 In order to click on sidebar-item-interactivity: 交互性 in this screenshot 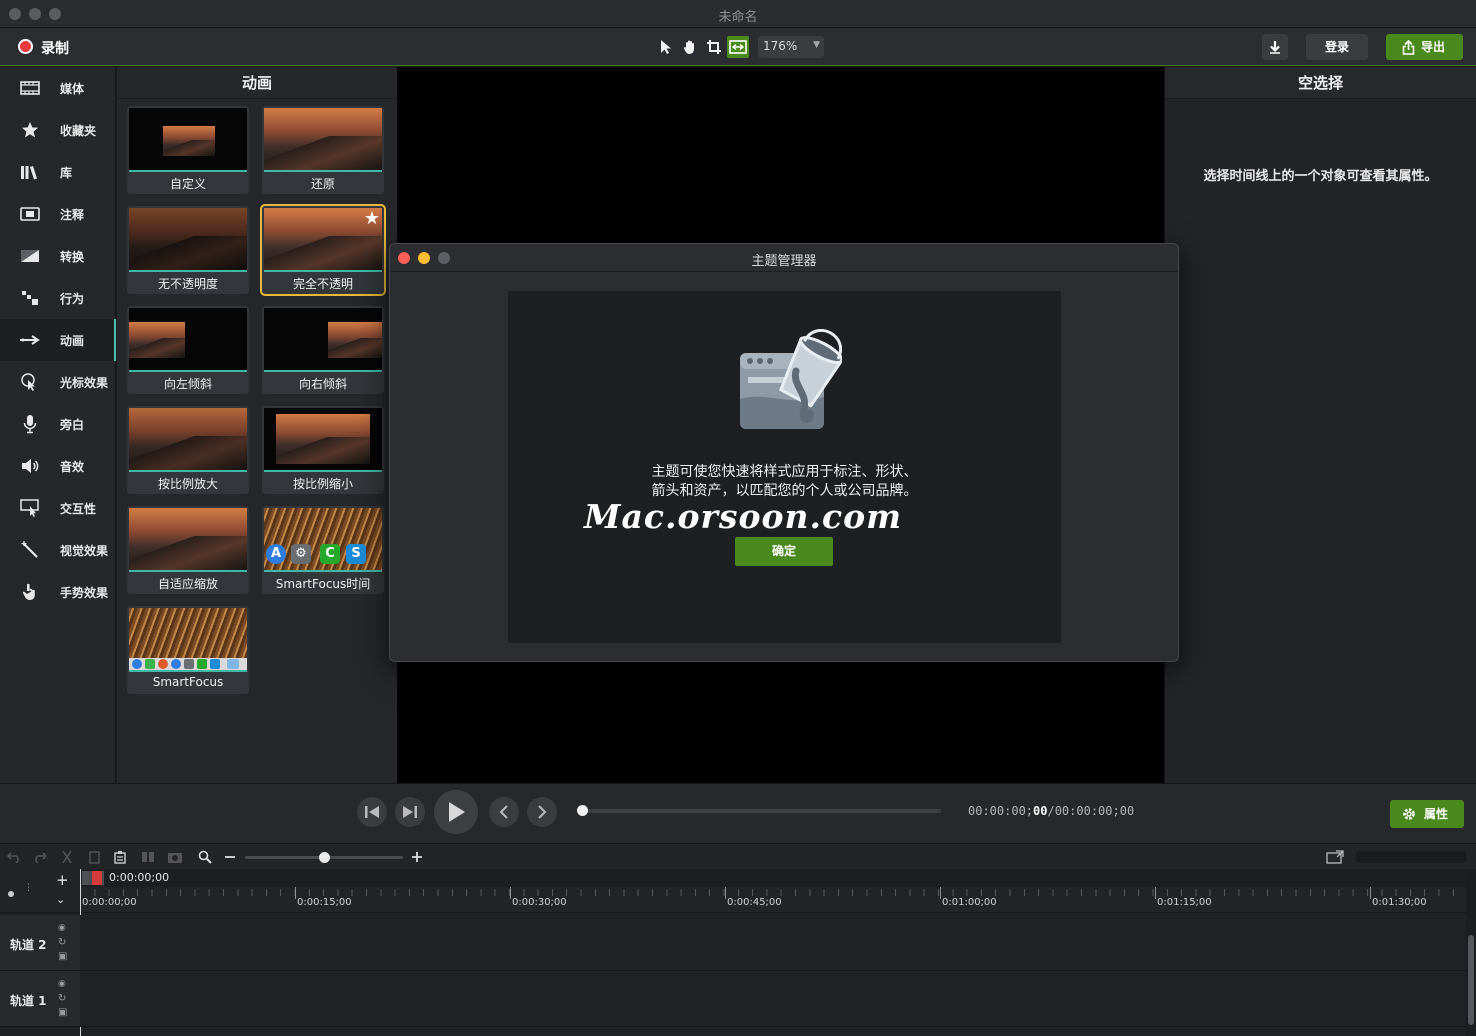, I will do `click(58, 508)`.